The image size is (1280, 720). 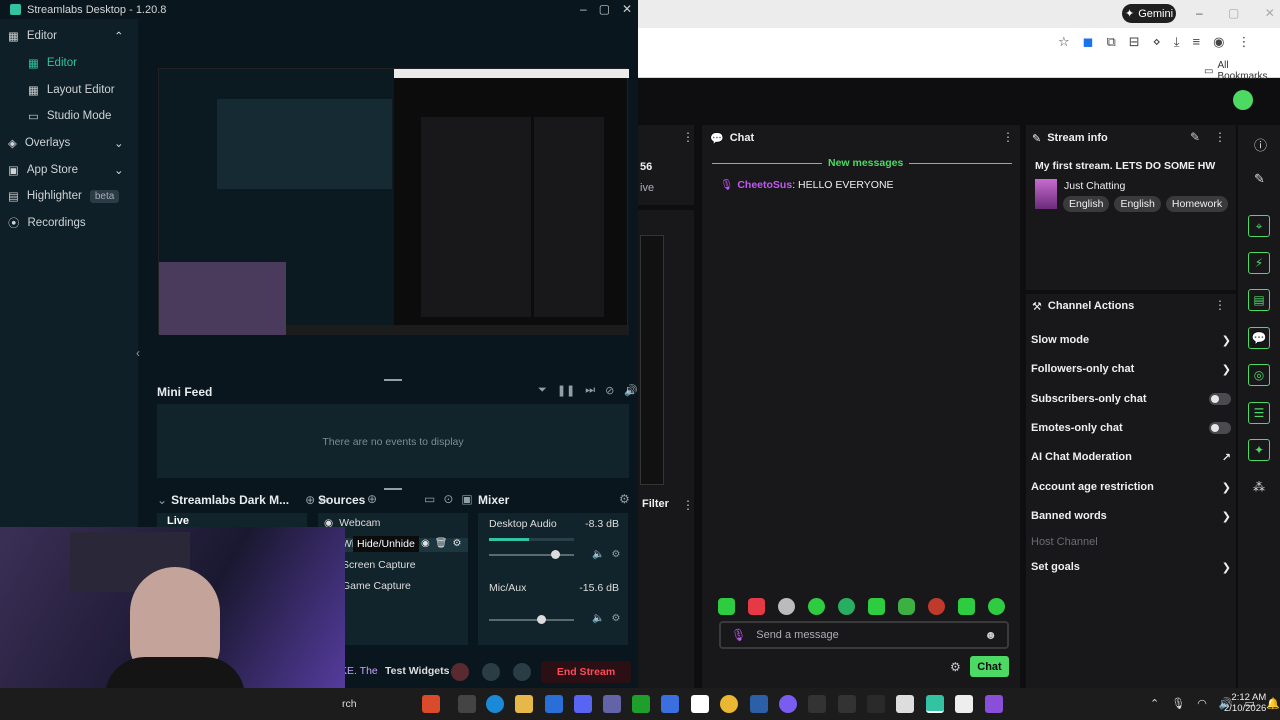 I want to click on microphone-icon: 🎙, so click(x=1178, y=703).